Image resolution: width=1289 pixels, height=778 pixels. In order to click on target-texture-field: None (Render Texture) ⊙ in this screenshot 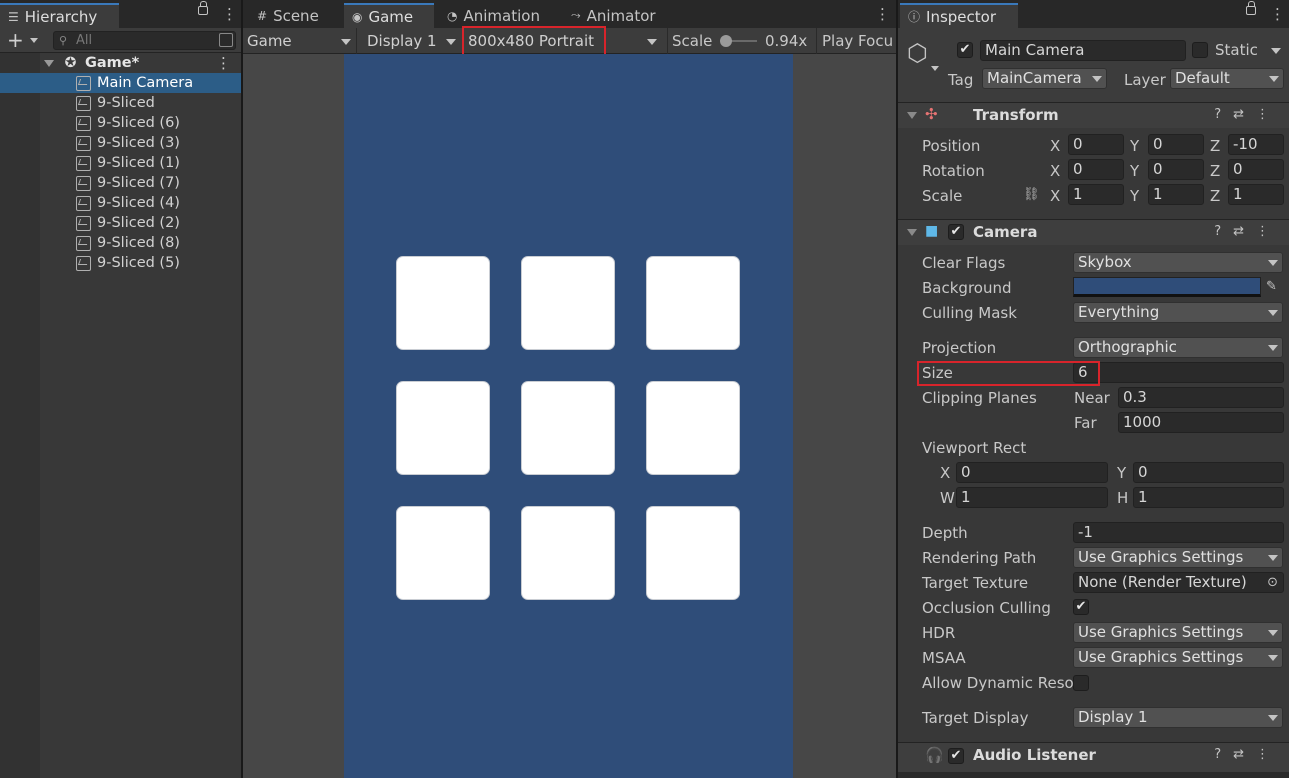, I will do `click(1178, 582)`.